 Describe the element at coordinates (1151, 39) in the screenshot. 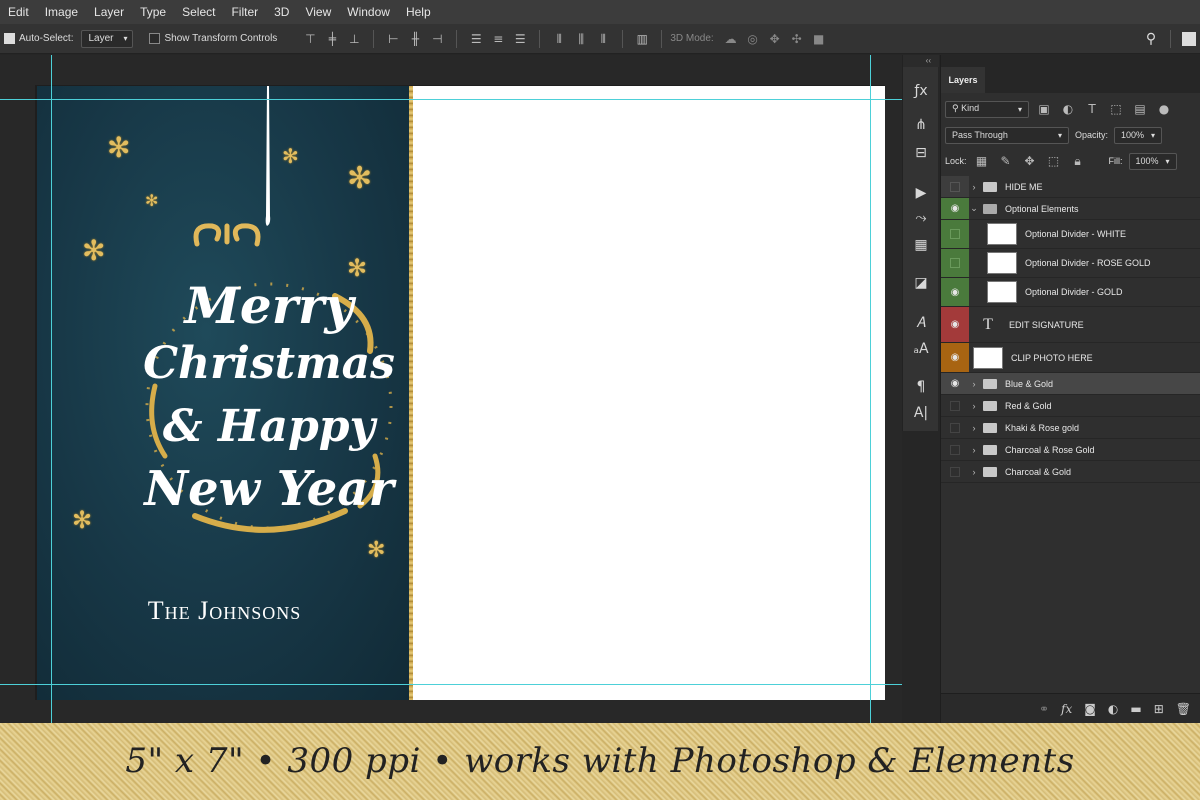

I see `search-icon: ⚲` at that location.